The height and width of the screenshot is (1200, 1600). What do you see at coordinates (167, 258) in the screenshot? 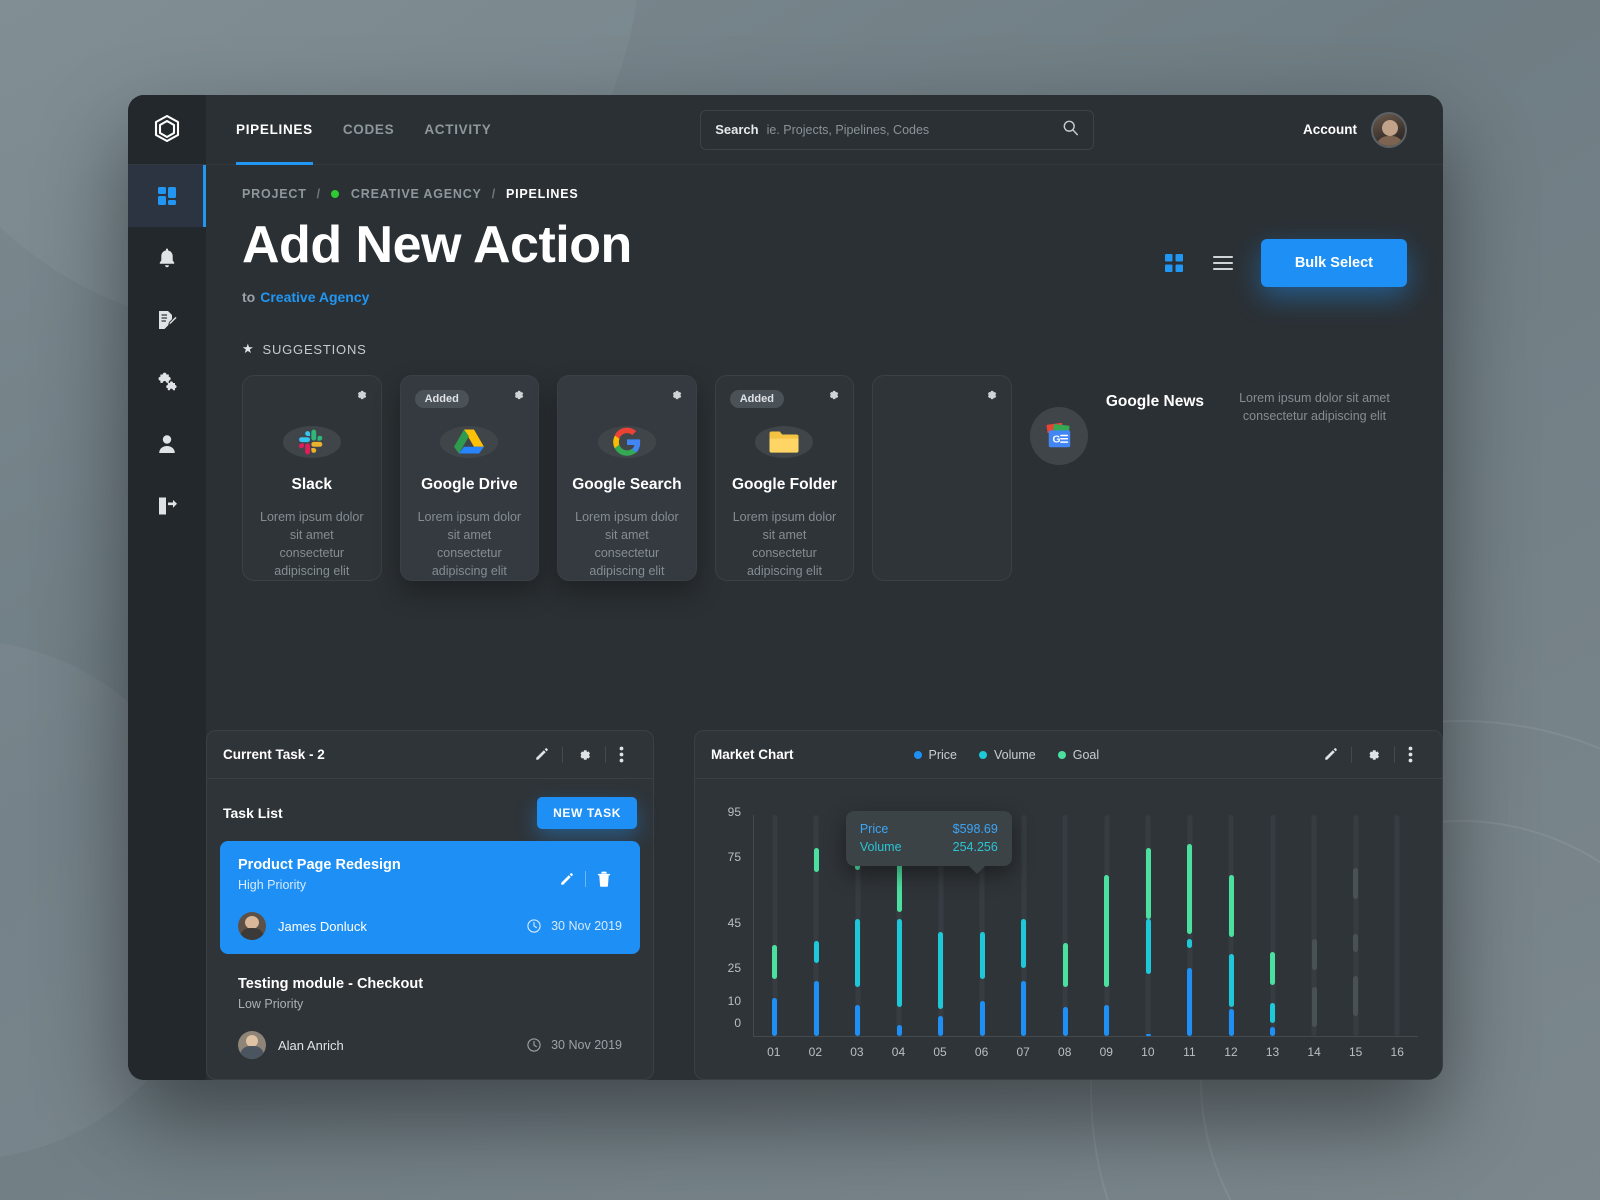
I see `sidebar-item-notifications` at bounding box center [167, 258].